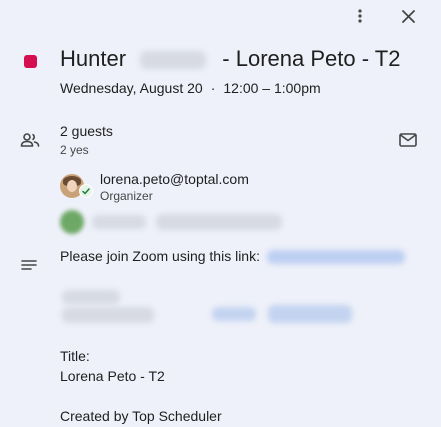  What do you see at coordinates (219, 222) in the screenshot?
I see `redacted-guest-email` at bounding box center [219, 222].